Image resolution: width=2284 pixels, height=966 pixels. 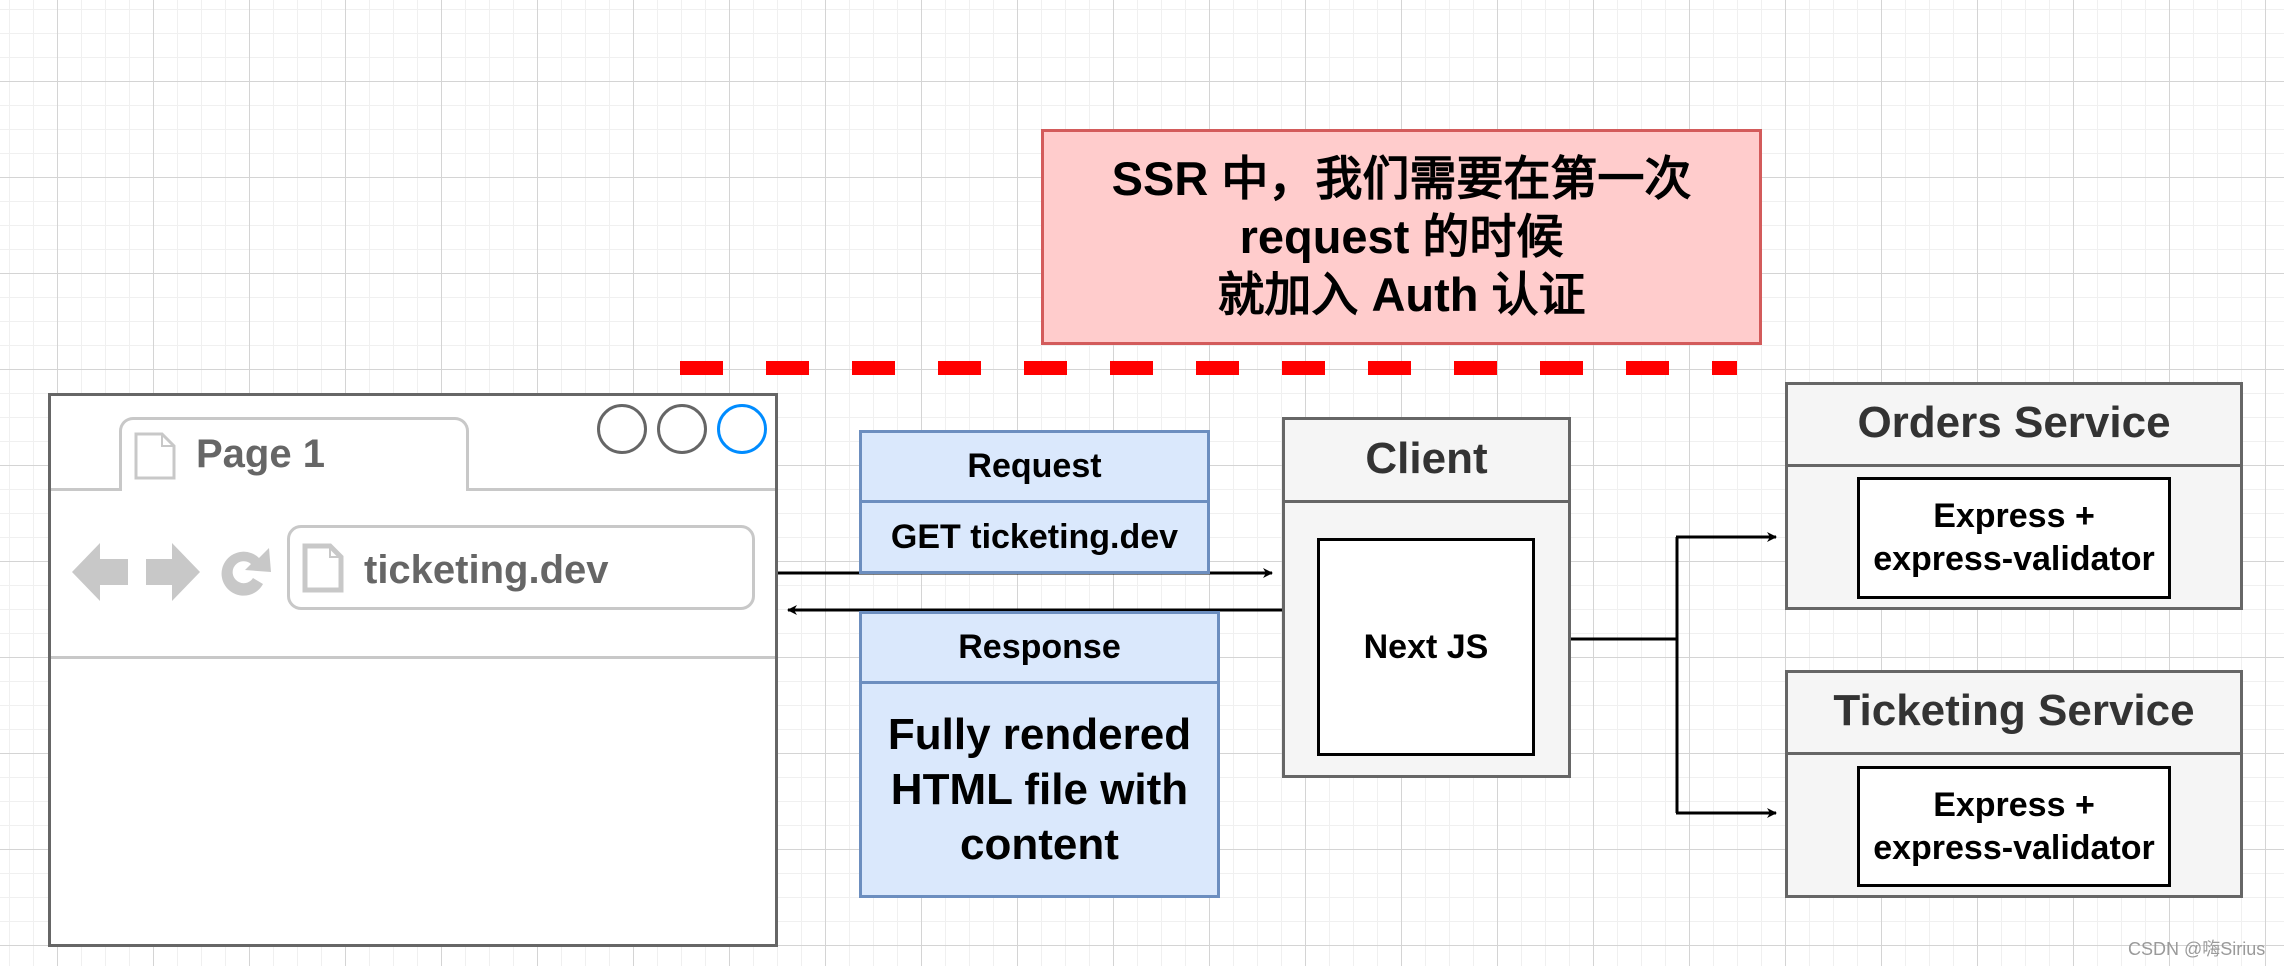 What do you see at coordinates (1426, 647) in the screenshot?
I see `nextjs-box: Next JS` at bounding box center [1426, 647].